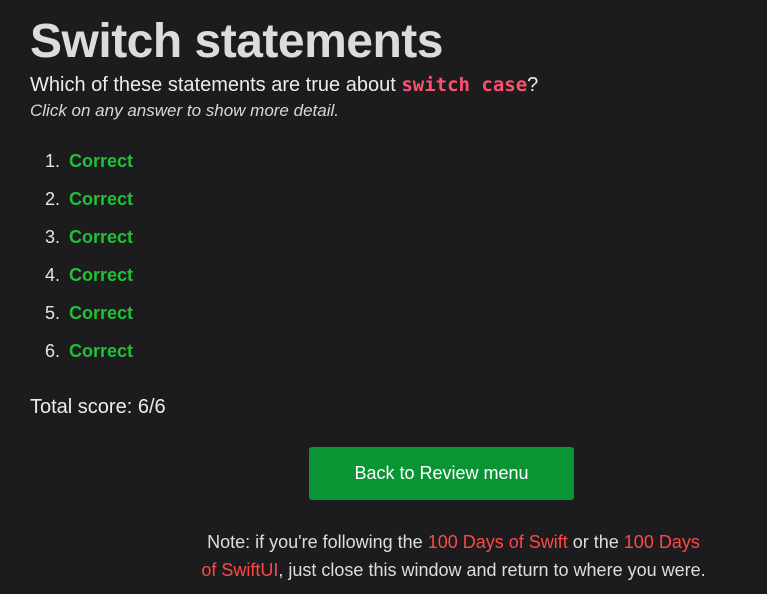  What do you see at coordinates (52, 312) in the screenshot?
I see `answer-number: 5.` at bounding box center [52, 312].